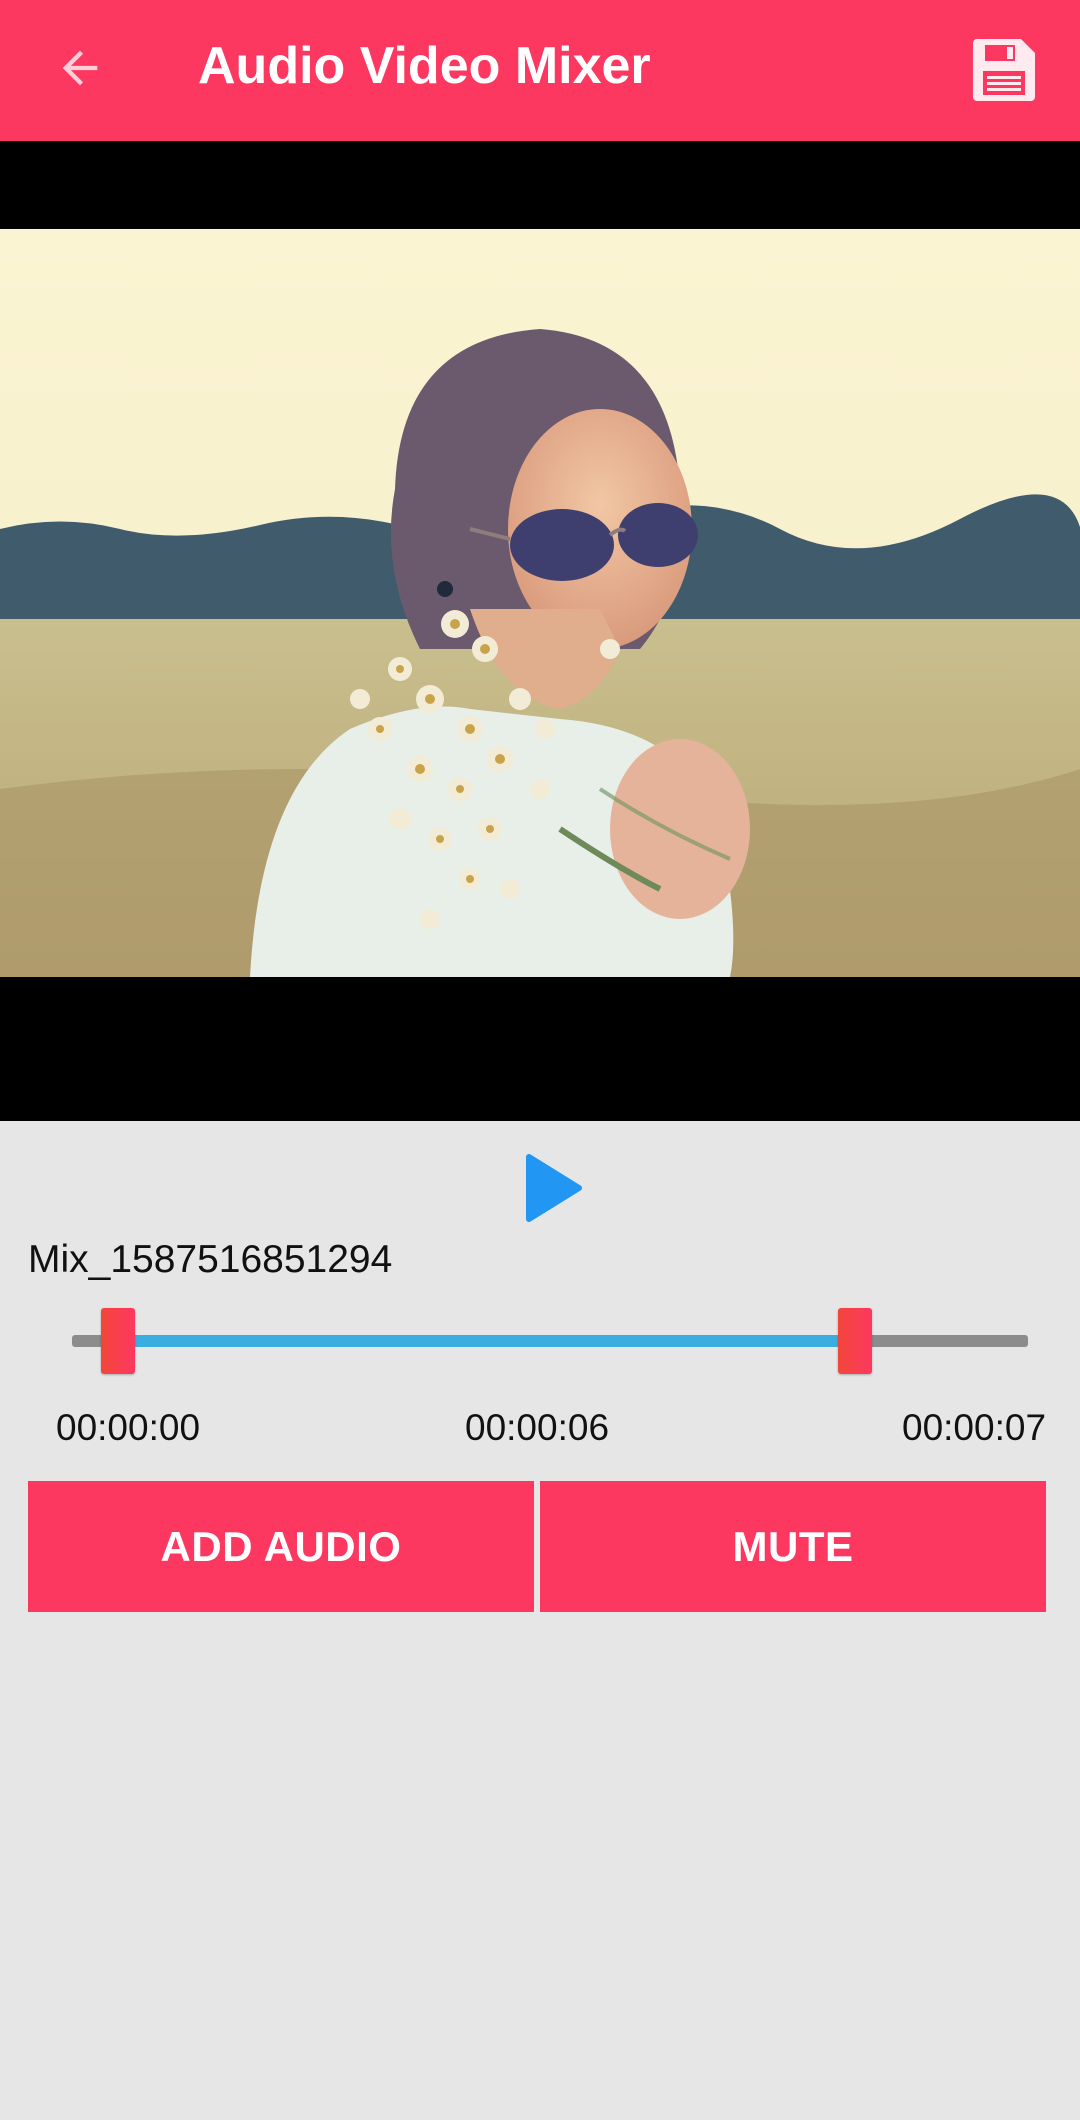  Describe the element at coordinates (793, 1546) in the screenshot. I see `mute-button: MUTE` at that location.